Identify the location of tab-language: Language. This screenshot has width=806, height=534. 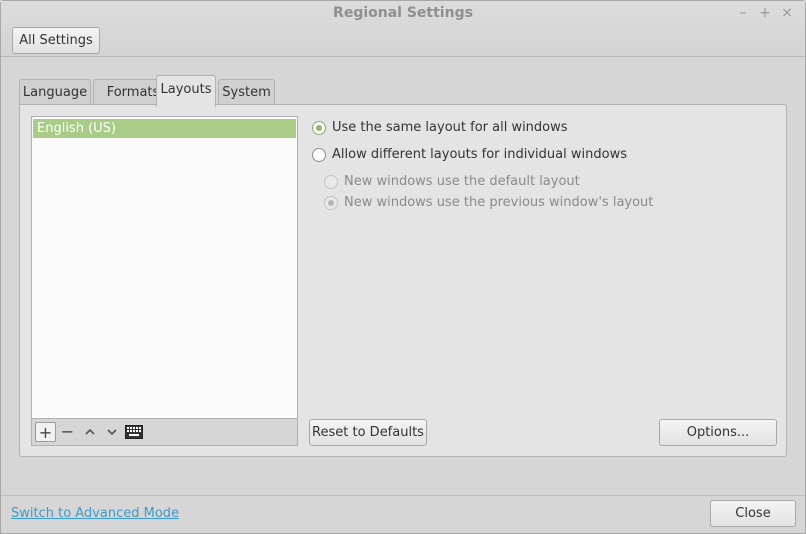
(55, 92).